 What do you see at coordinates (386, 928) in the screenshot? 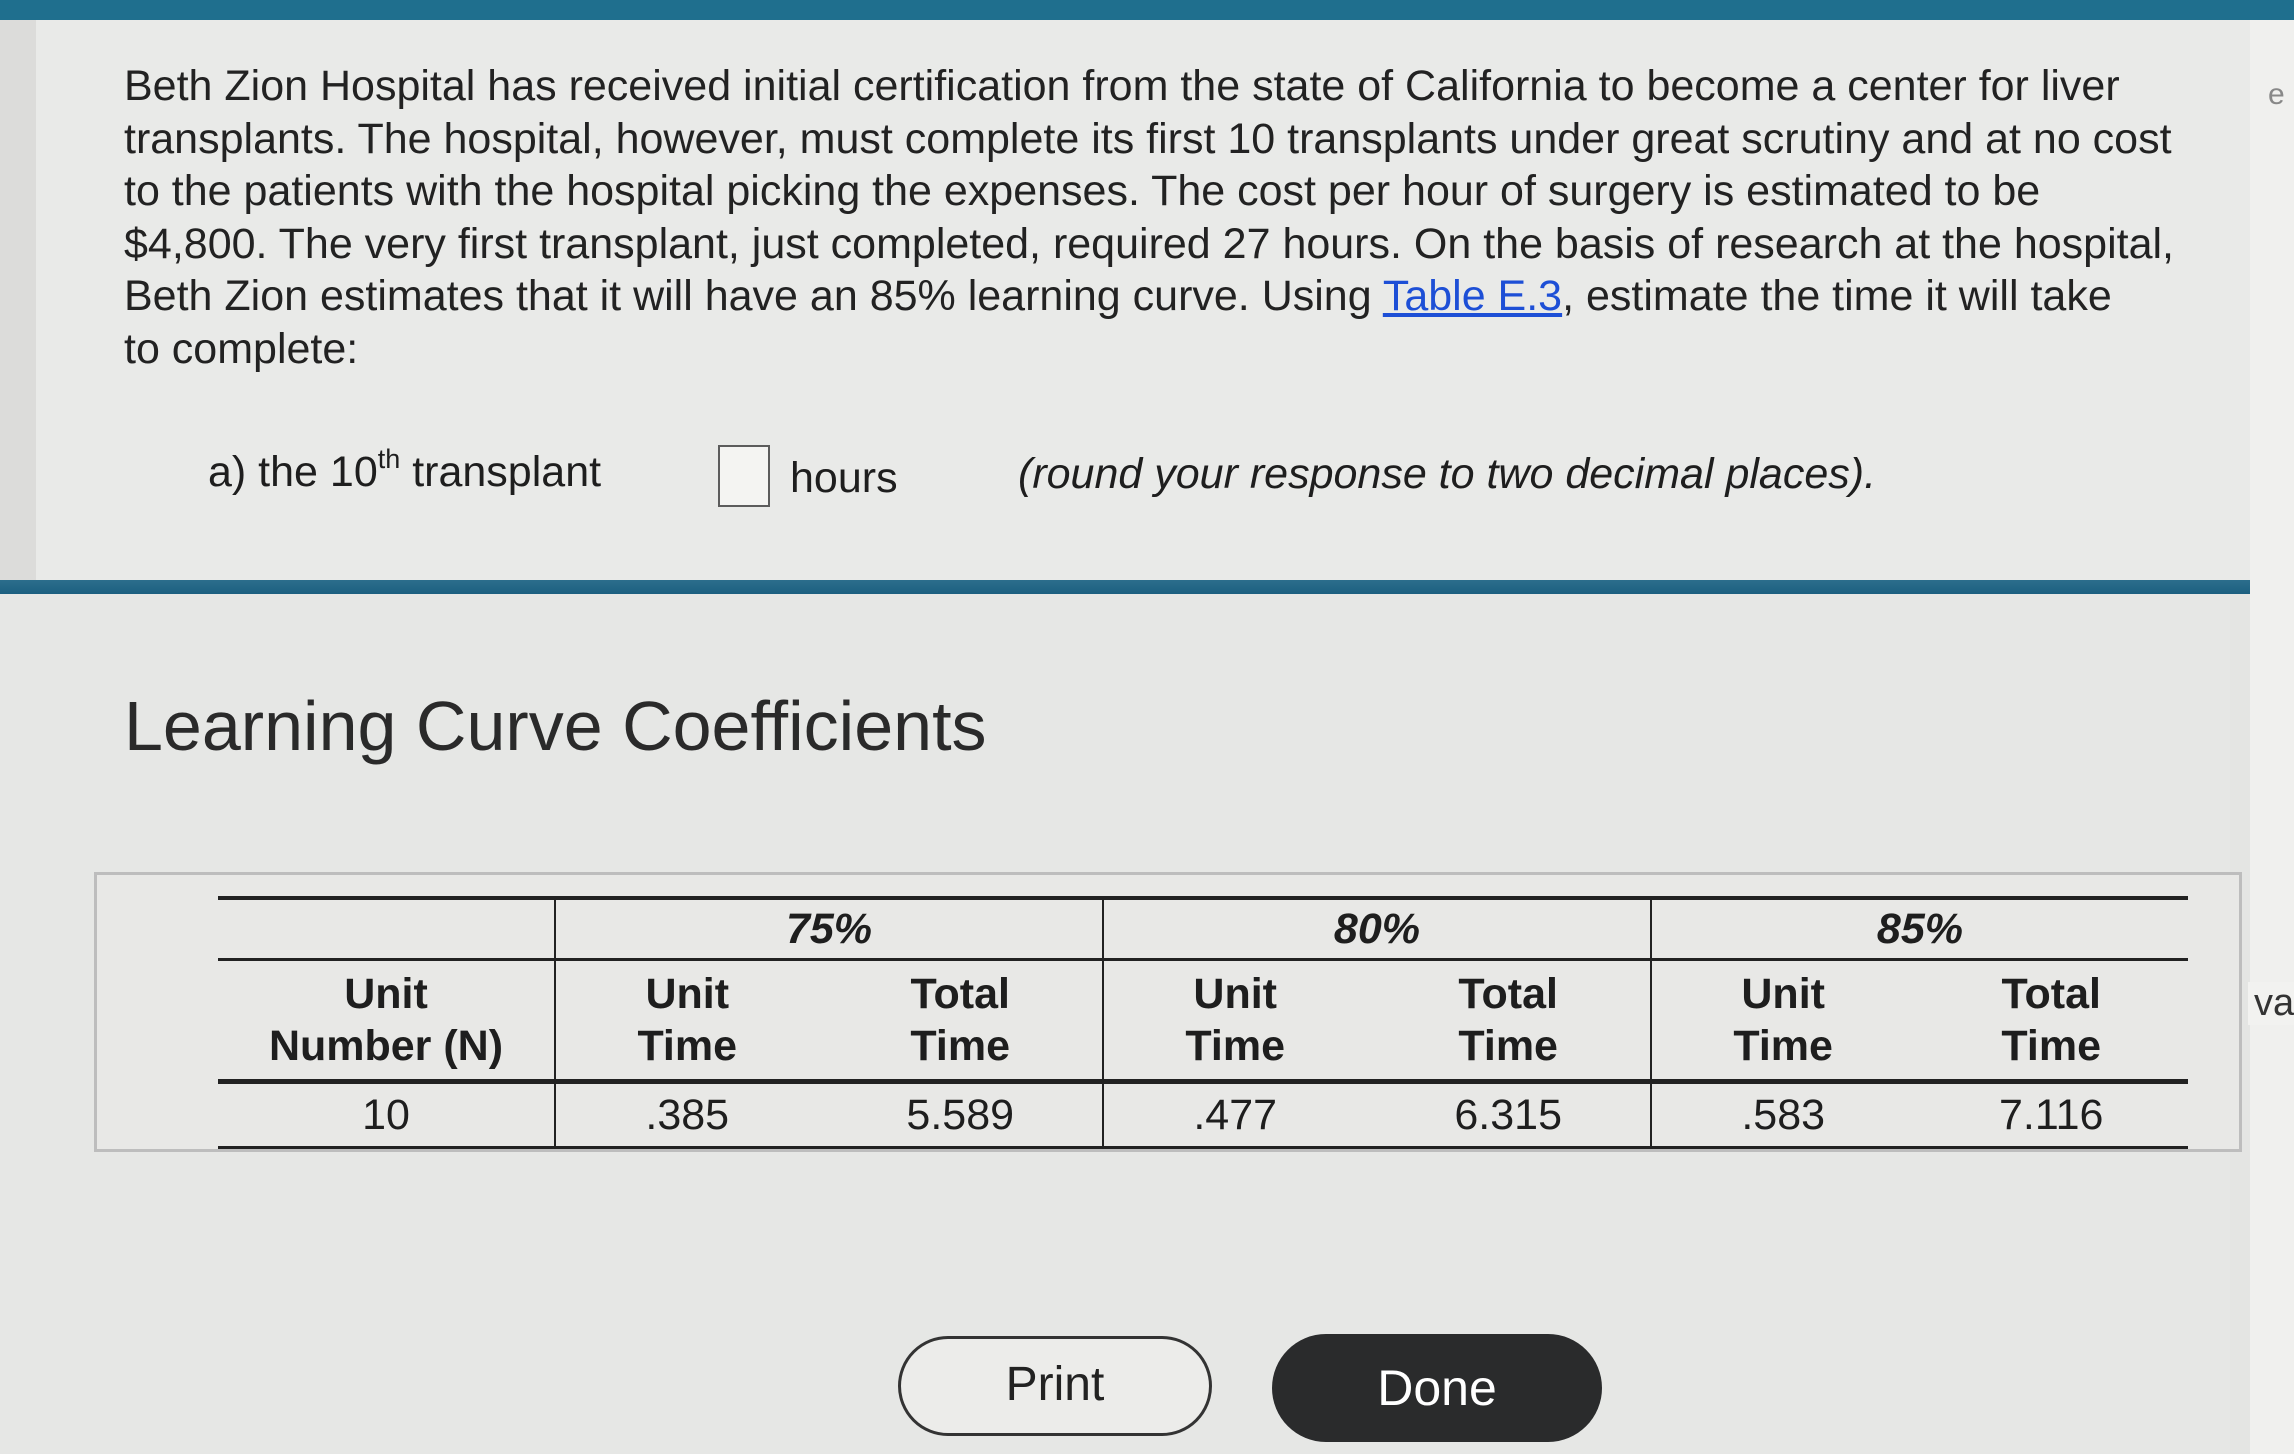
I see `empty-header-cell` at bounding box center [386, 928].